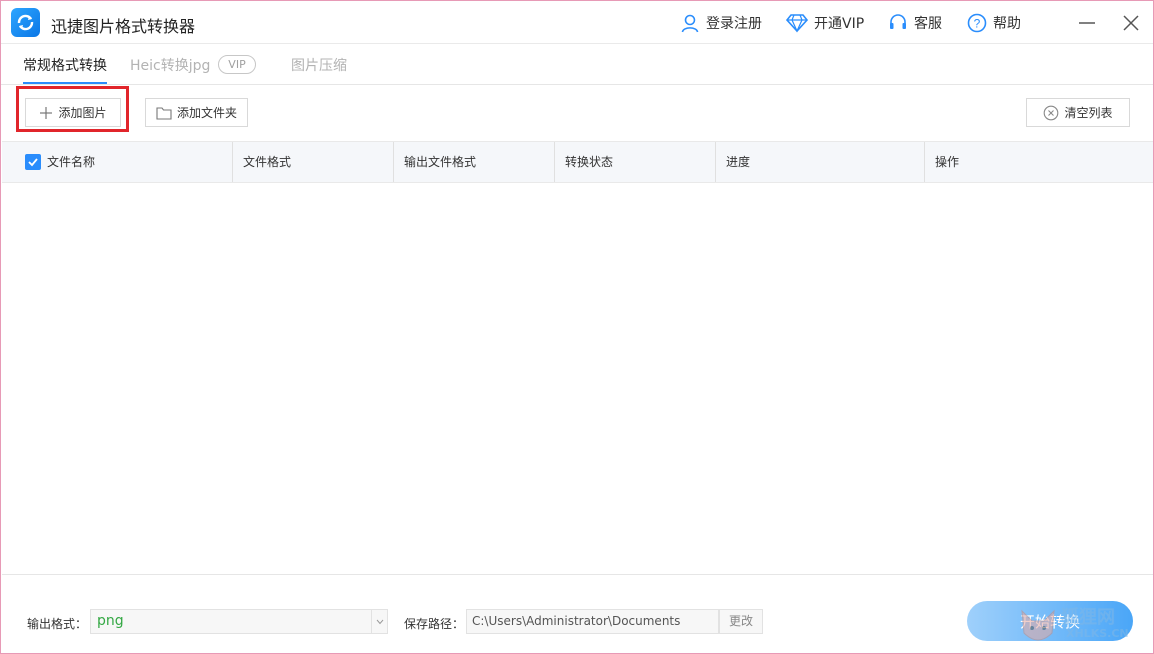 The image size is (1154, 654). I want to click on column-header-progress: 进度, so click(738, 162).